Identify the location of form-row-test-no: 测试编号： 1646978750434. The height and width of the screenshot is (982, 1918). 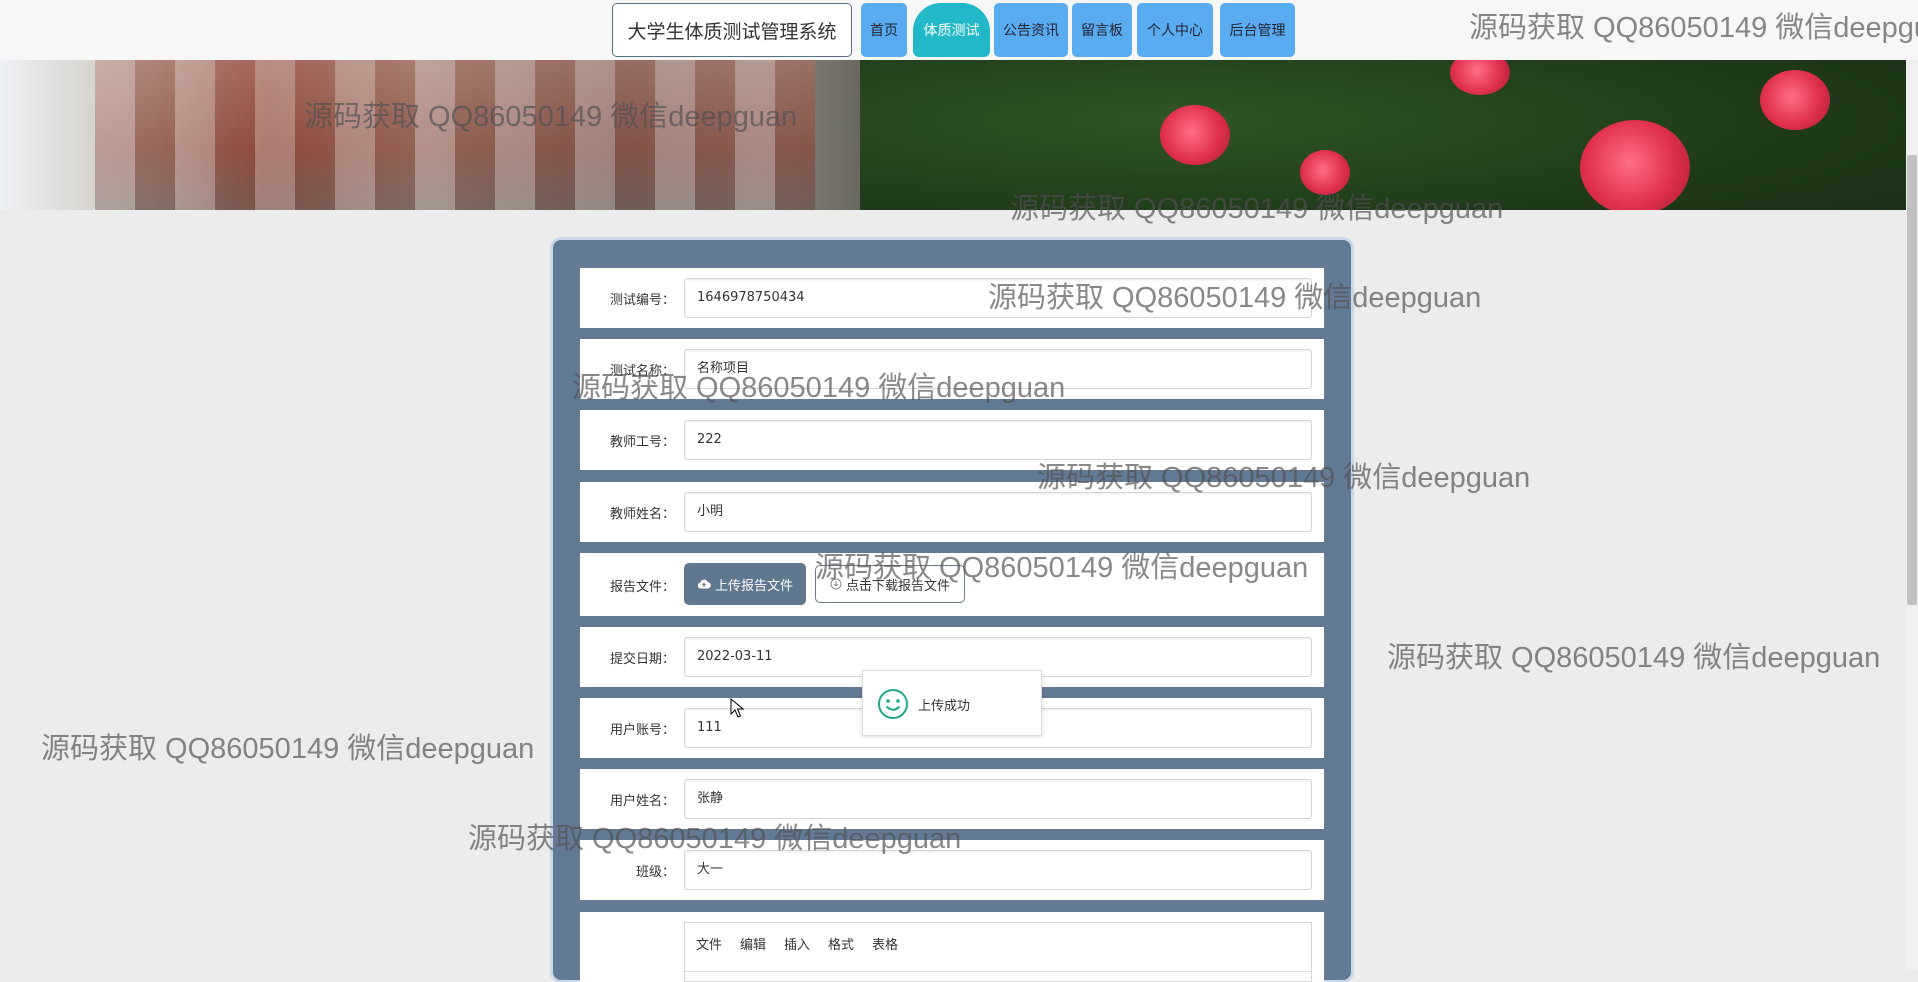
(952, 298).